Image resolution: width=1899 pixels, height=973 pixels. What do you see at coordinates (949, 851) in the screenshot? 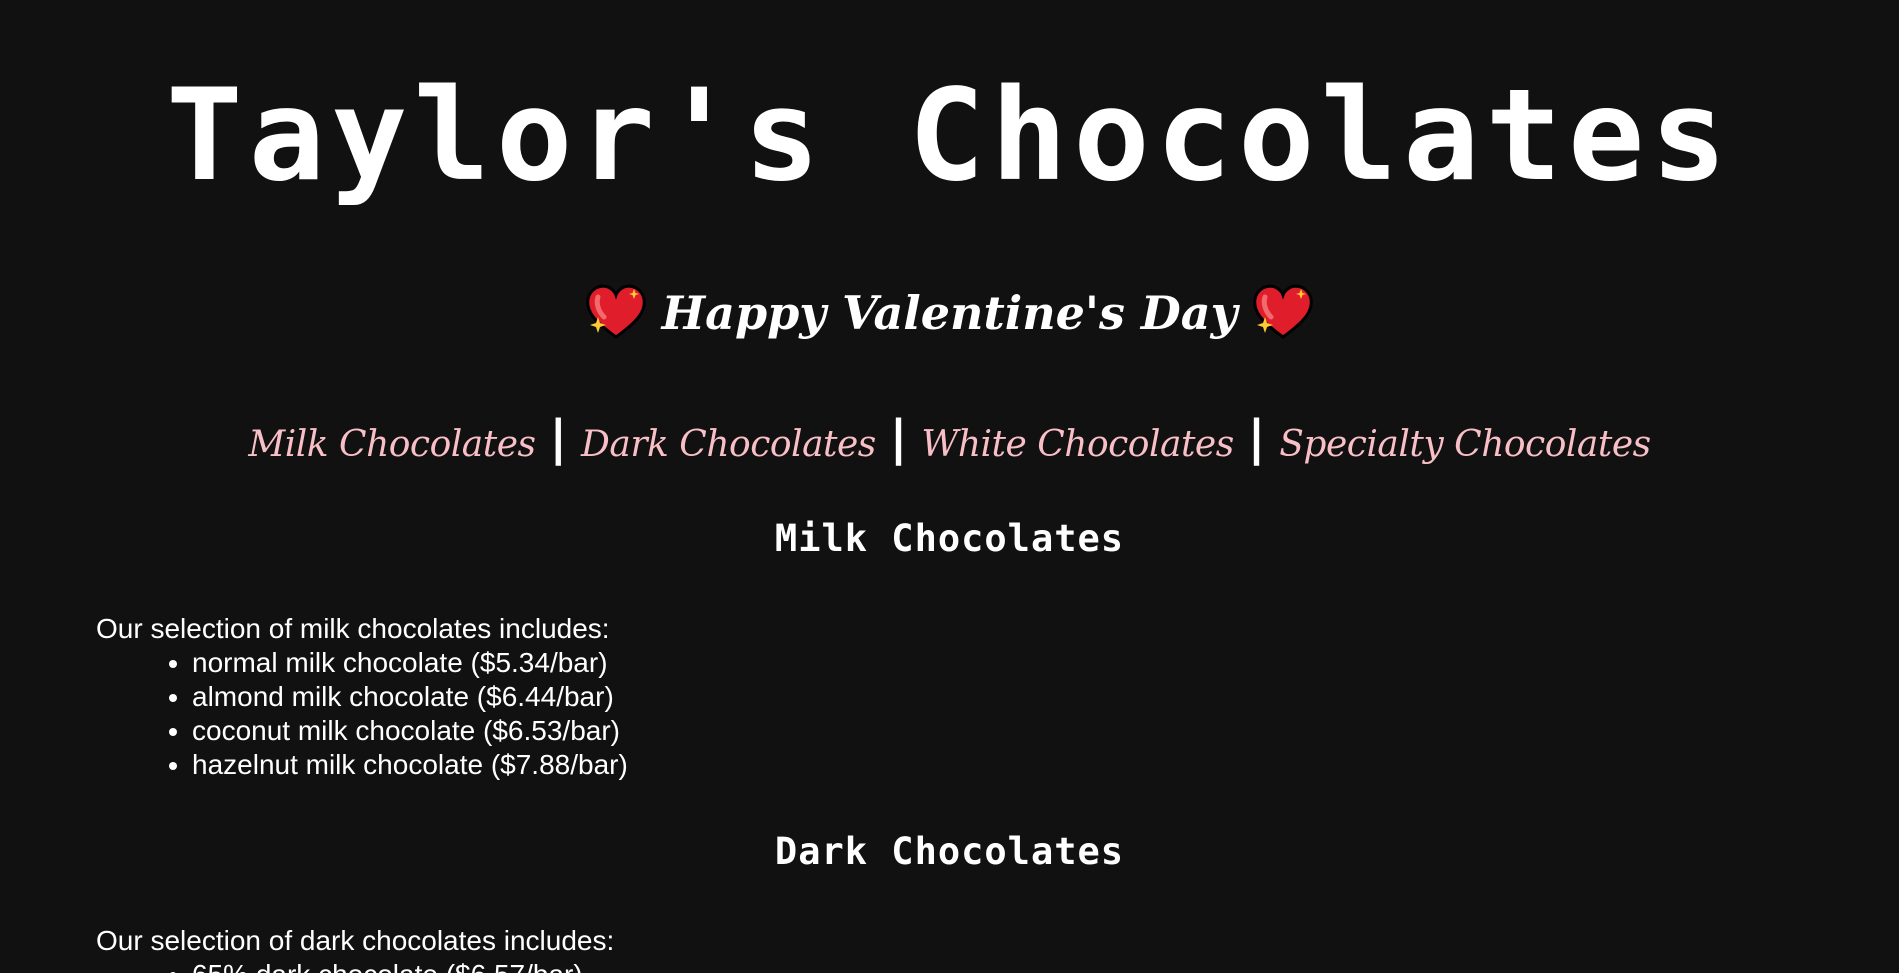
I see `dark-chocolates-heading: Dark Chocolates` at bounding box center [949, 851].